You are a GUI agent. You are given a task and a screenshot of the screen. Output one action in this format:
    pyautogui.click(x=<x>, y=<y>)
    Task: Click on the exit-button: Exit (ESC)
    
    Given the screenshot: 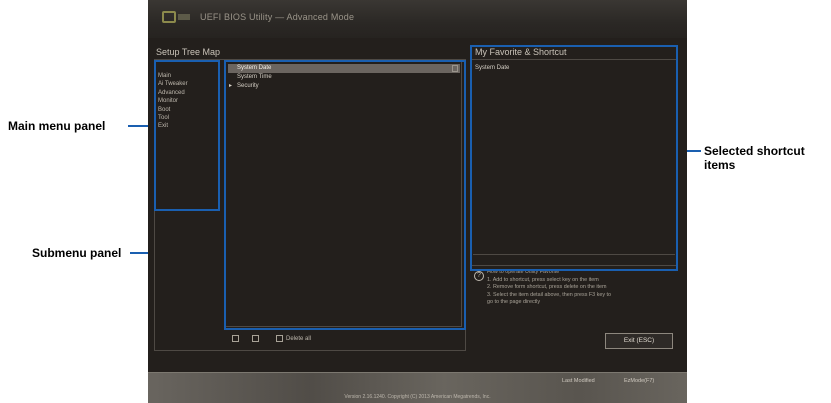 What is the action you would take?
    pyautogui.click(x=639, y=341)
    